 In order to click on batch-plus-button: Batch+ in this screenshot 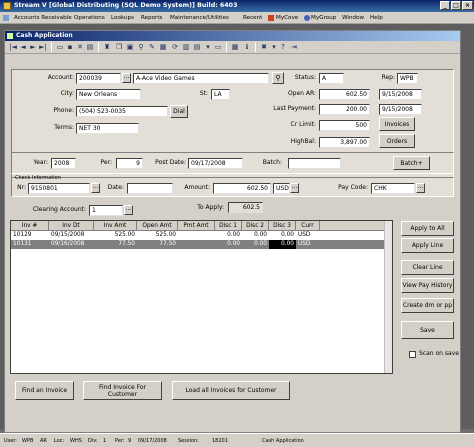, I will do `click(411, 163)`.